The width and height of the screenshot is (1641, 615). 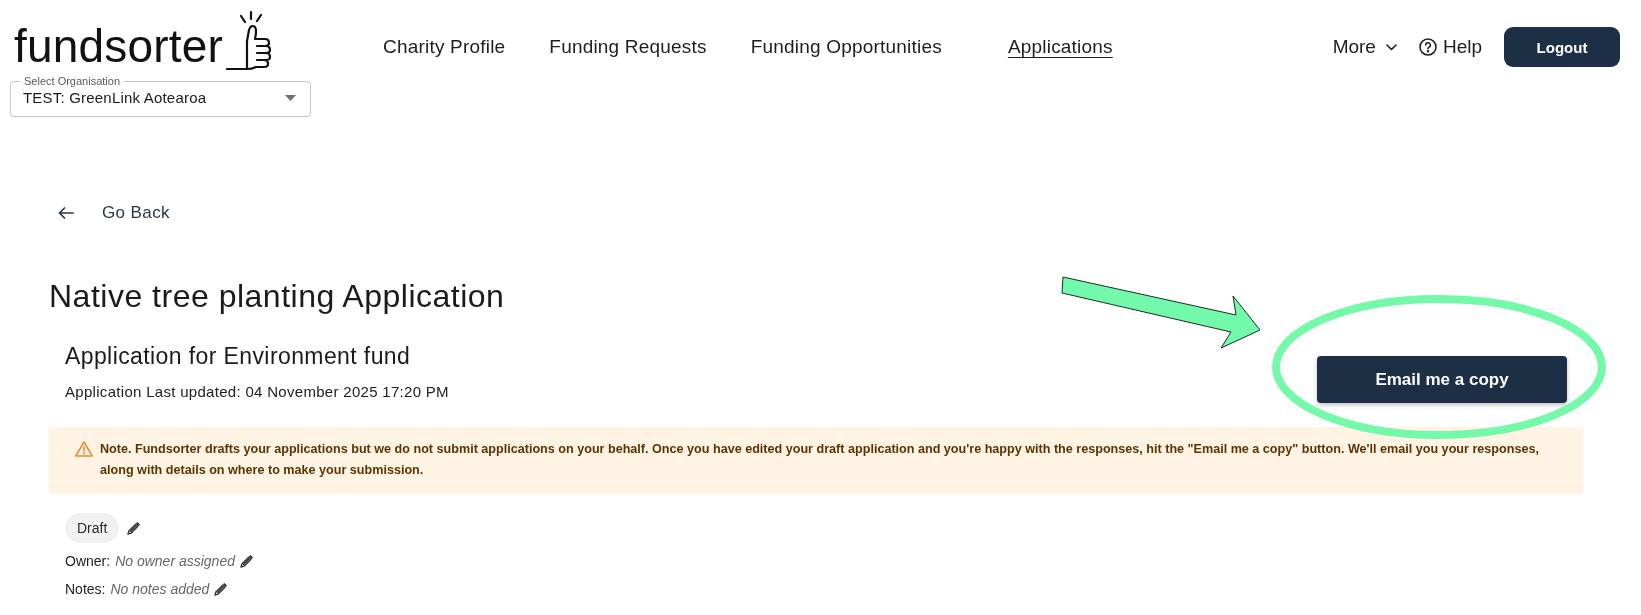 I want to click on organisation-select: Select Organisation TEST: GreenLink Aotearoa, so click(x=160, y=96).